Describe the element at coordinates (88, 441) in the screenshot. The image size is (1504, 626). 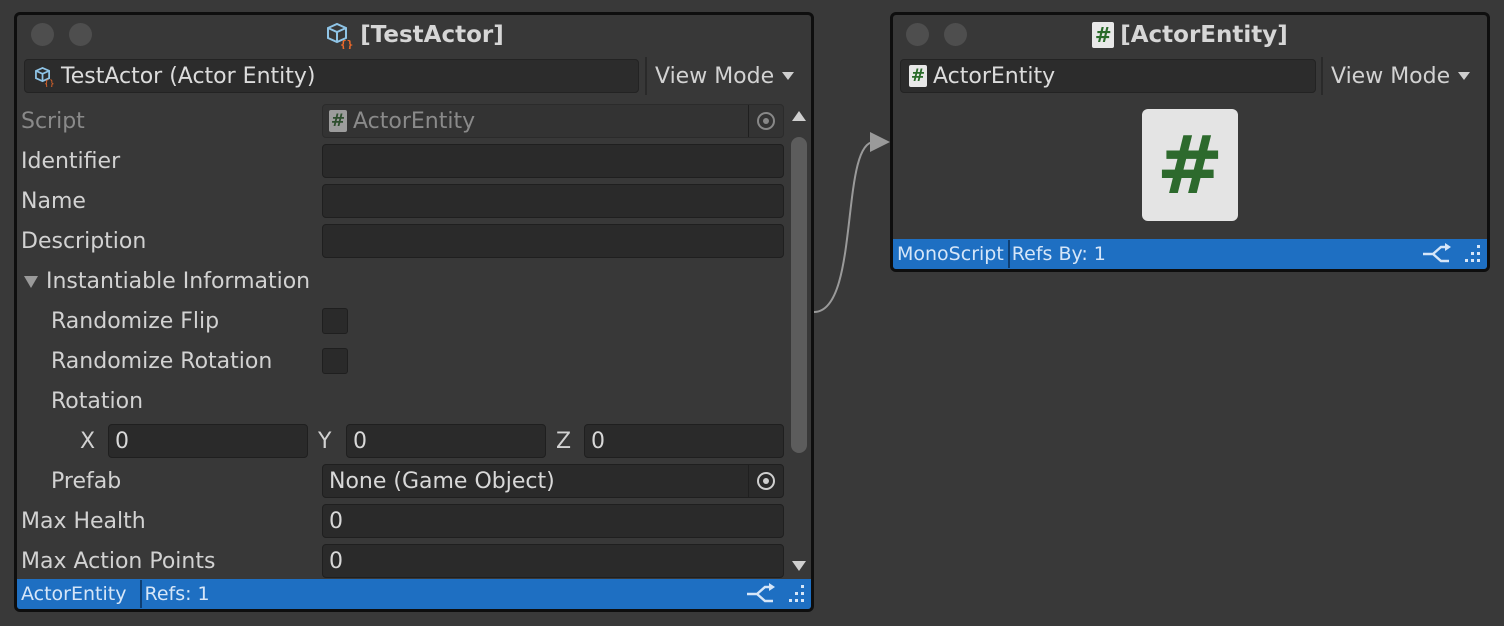
I see `axis-label-x: X` at that location.